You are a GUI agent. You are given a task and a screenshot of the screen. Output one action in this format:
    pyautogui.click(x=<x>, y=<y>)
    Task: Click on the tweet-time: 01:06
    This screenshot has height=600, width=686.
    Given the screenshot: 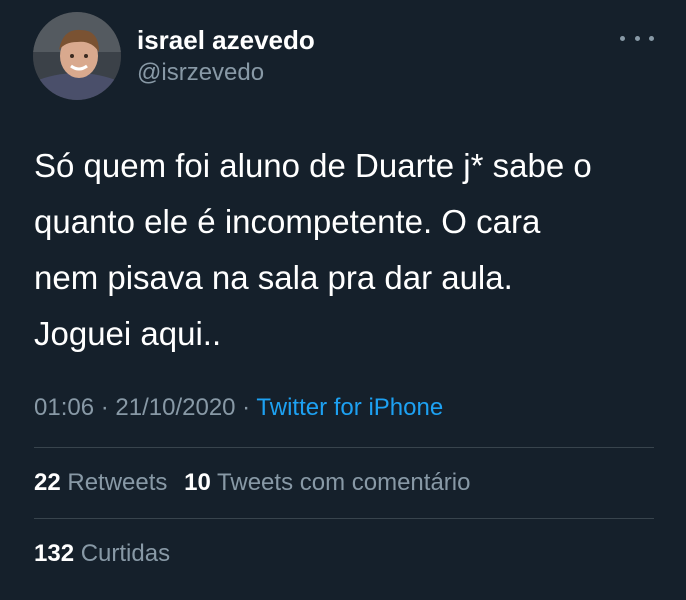 What is the action you would take?
    pyautogui.click(x=64, y=407)
    